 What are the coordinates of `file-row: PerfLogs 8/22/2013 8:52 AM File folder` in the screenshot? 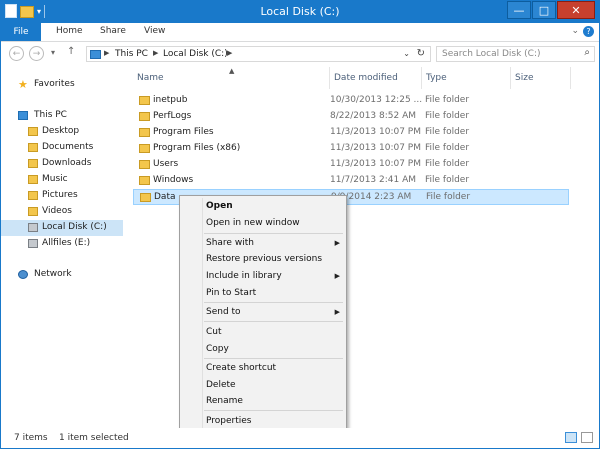 It's located at (351, 117).